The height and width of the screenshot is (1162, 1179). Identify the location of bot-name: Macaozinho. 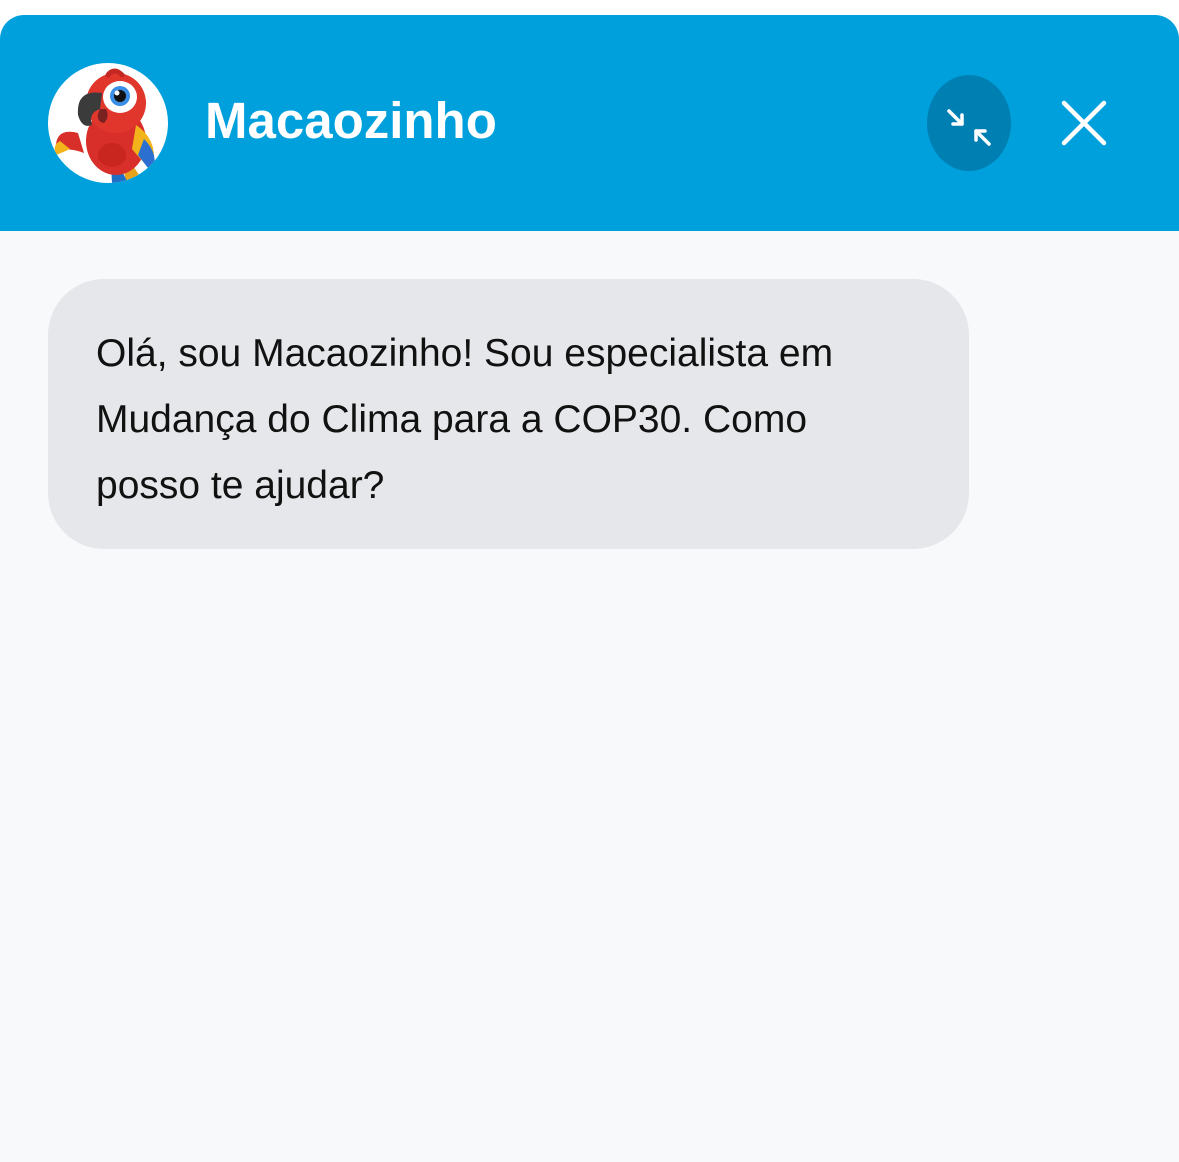
(351, 120).